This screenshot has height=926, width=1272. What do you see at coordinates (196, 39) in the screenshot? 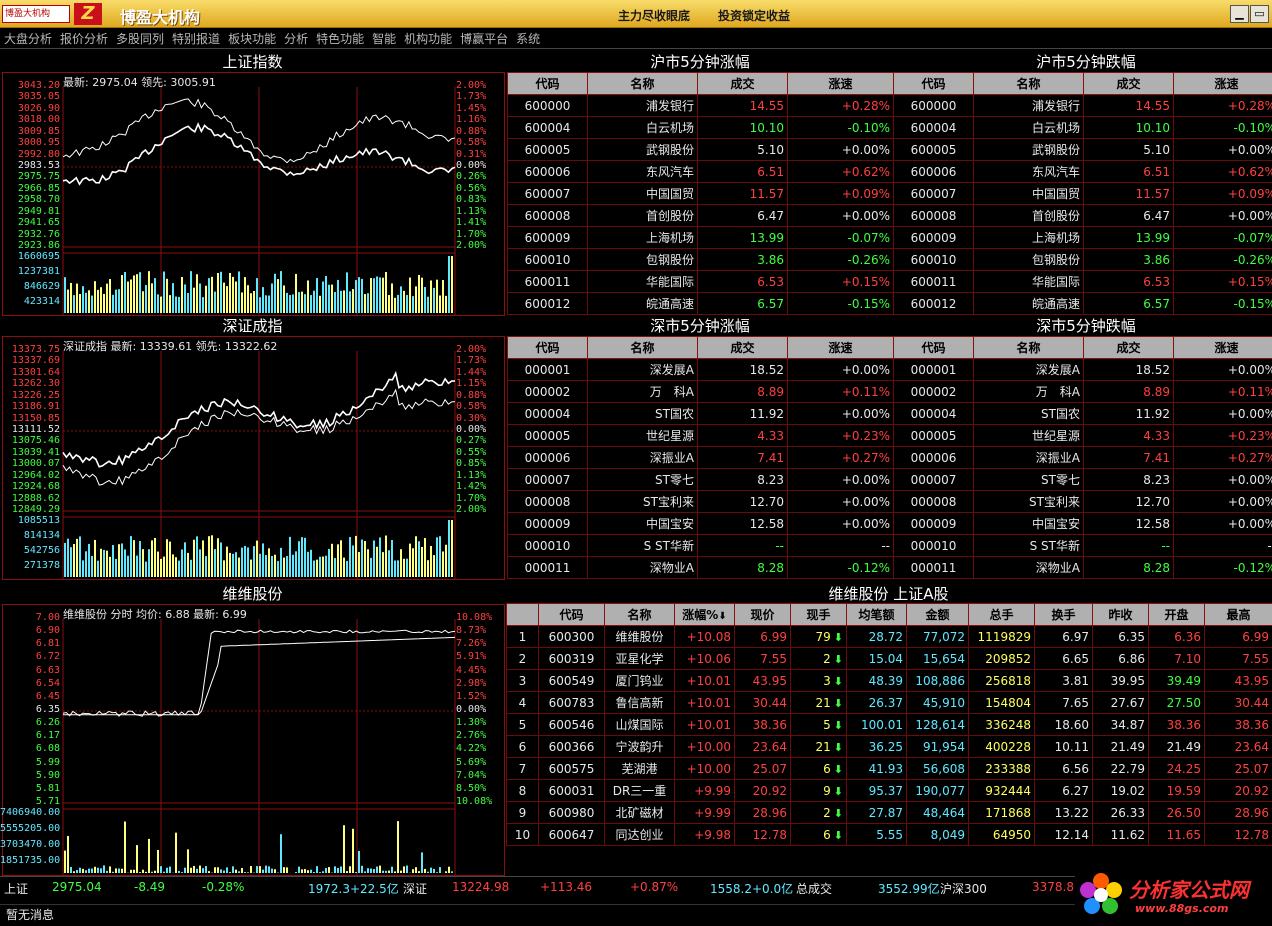
I see `menu-item: 特别报道` at bounding box center [196, 39].